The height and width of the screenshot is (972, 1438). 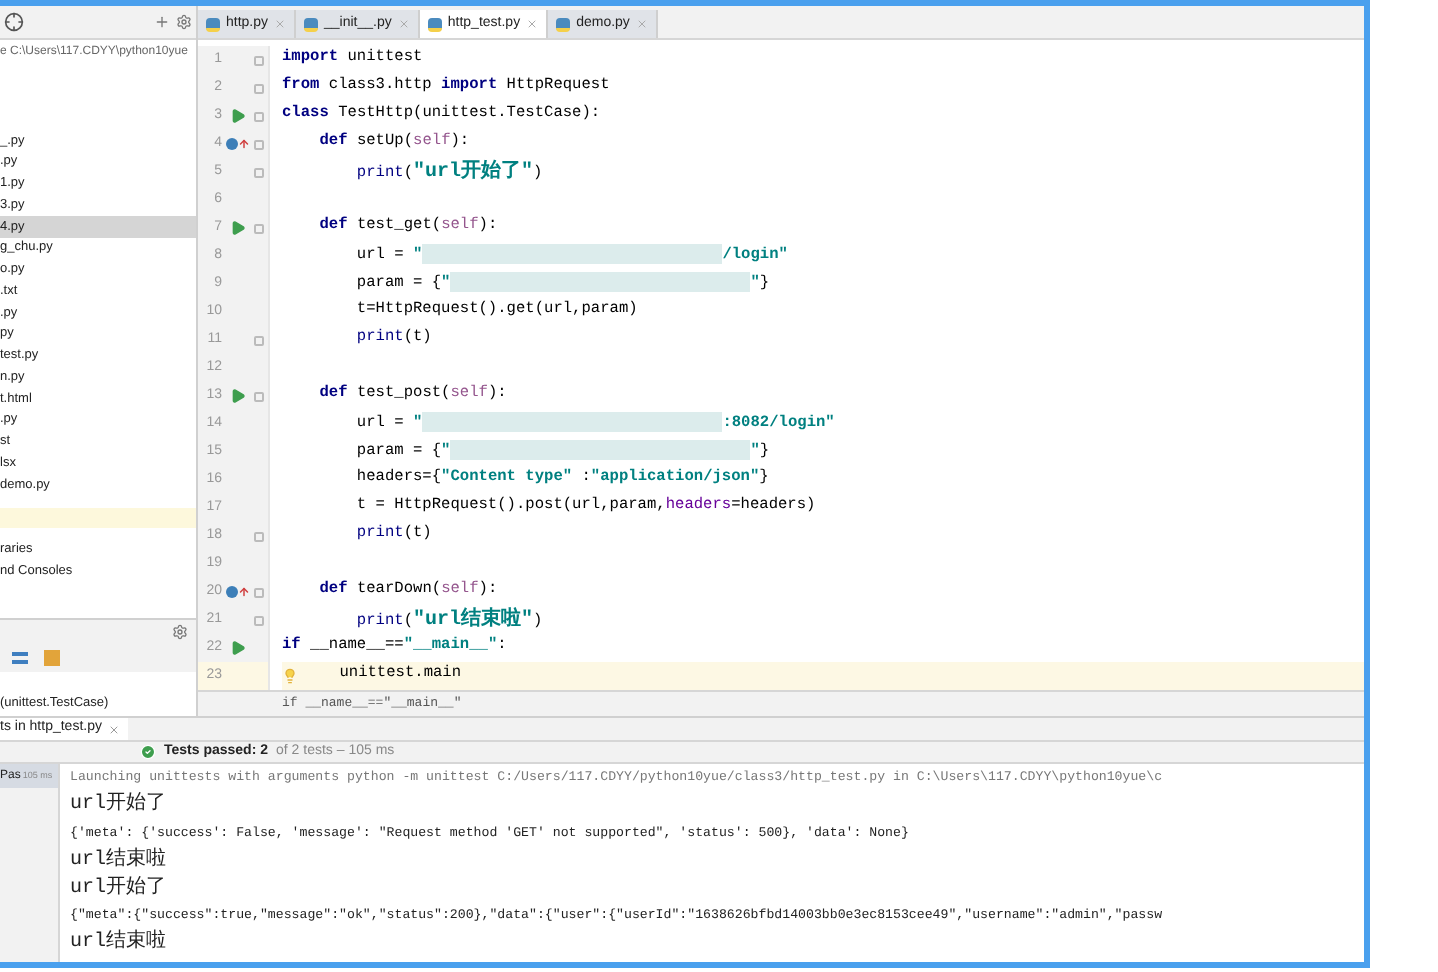 I want to click on passed-icon, so click(x=148, y=752).